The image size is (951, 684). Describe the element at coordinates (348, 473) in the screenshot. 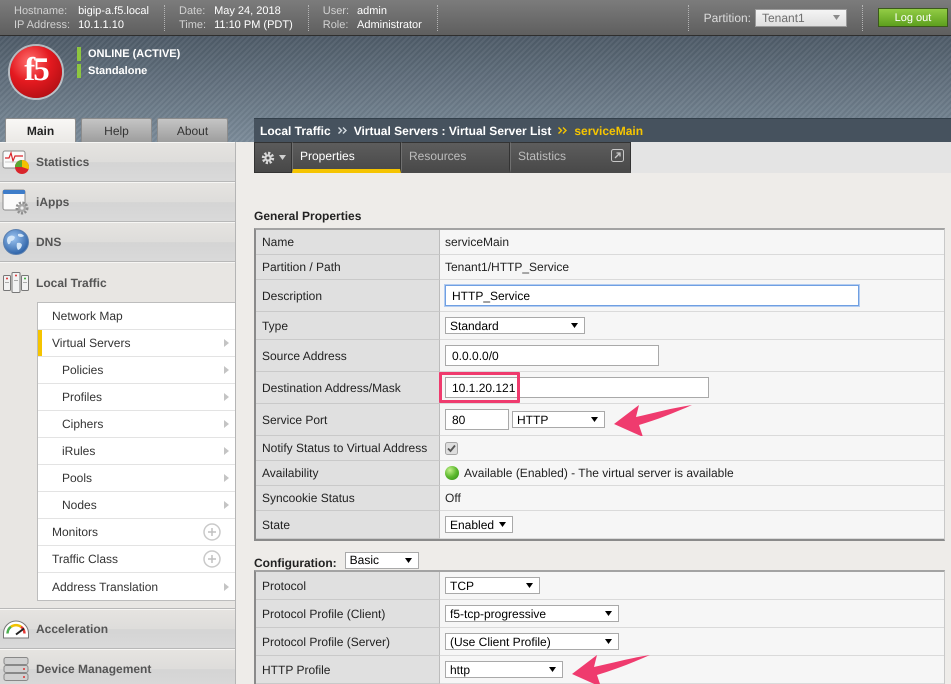

I see `property-label: Availability` at that location.